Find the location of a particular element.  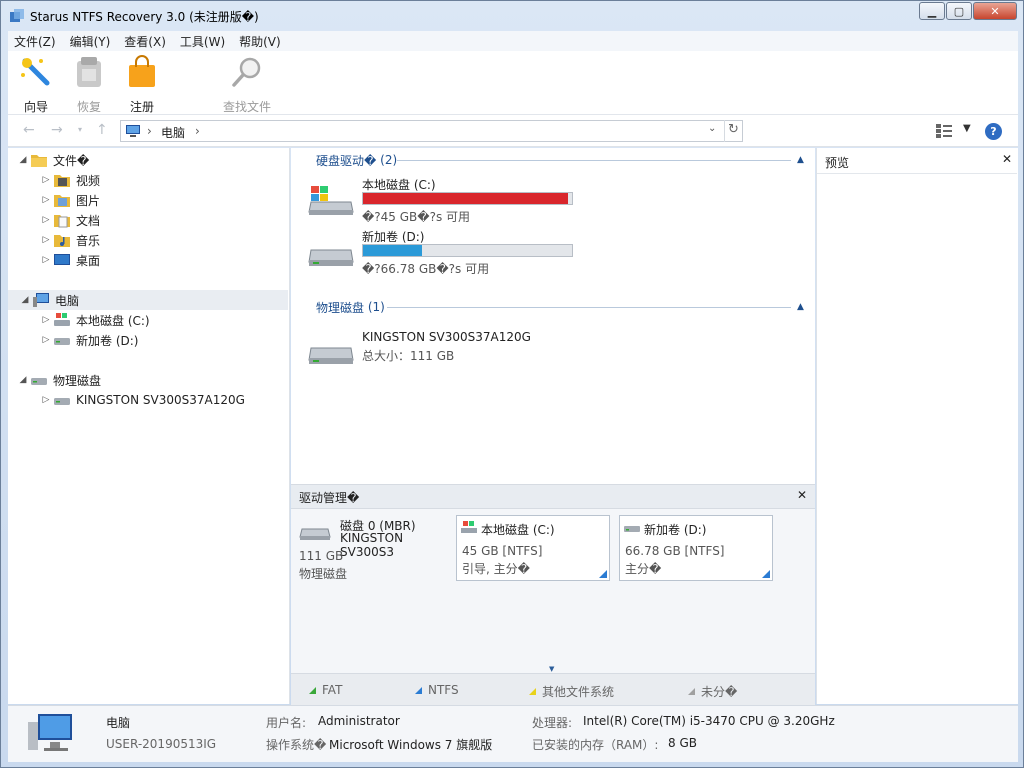

preview-title: 预览 is located at coordinates (837, 163).